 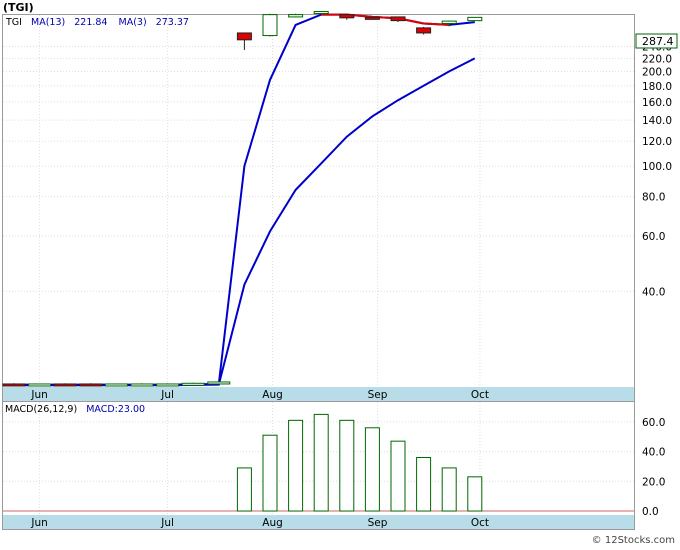 I want to click on macd-y-tick-label: 0.0, so click(x=650, y=512).